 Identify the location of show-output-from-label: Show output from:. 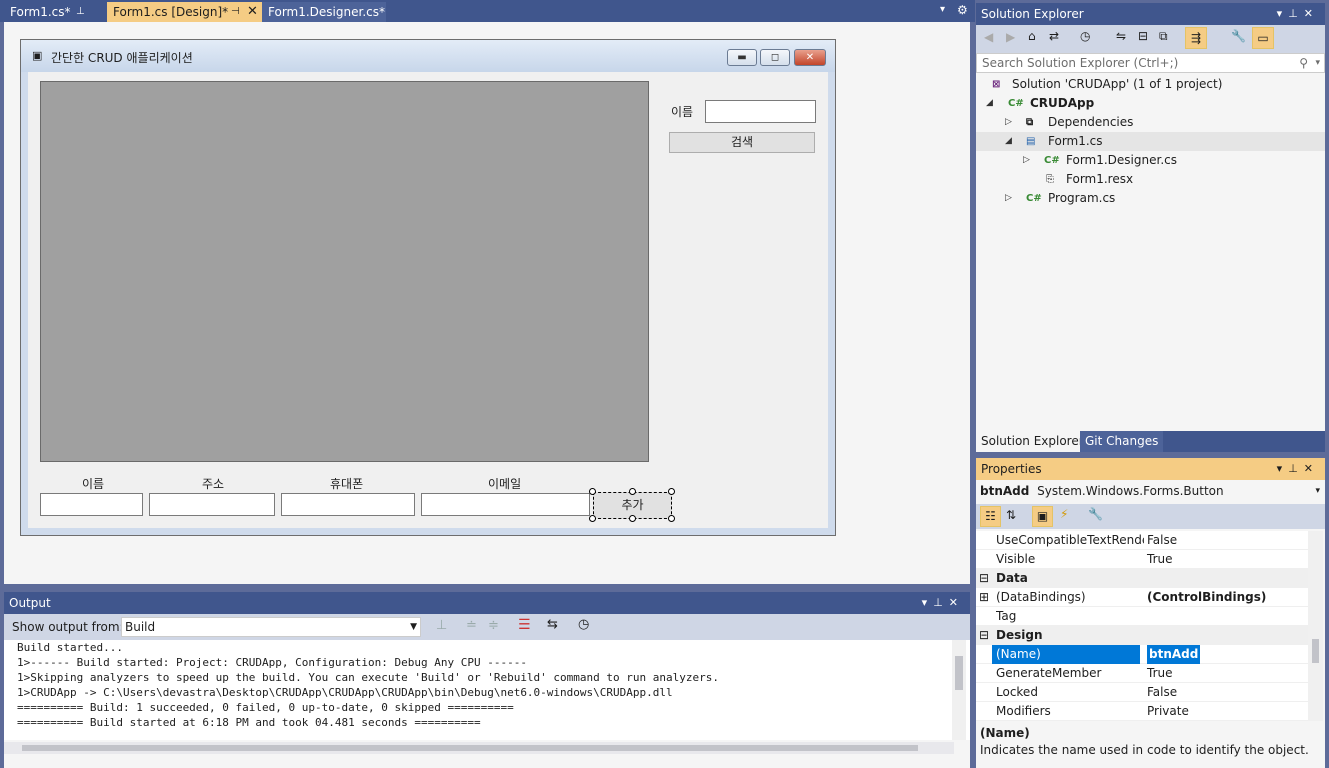
(68, 627).